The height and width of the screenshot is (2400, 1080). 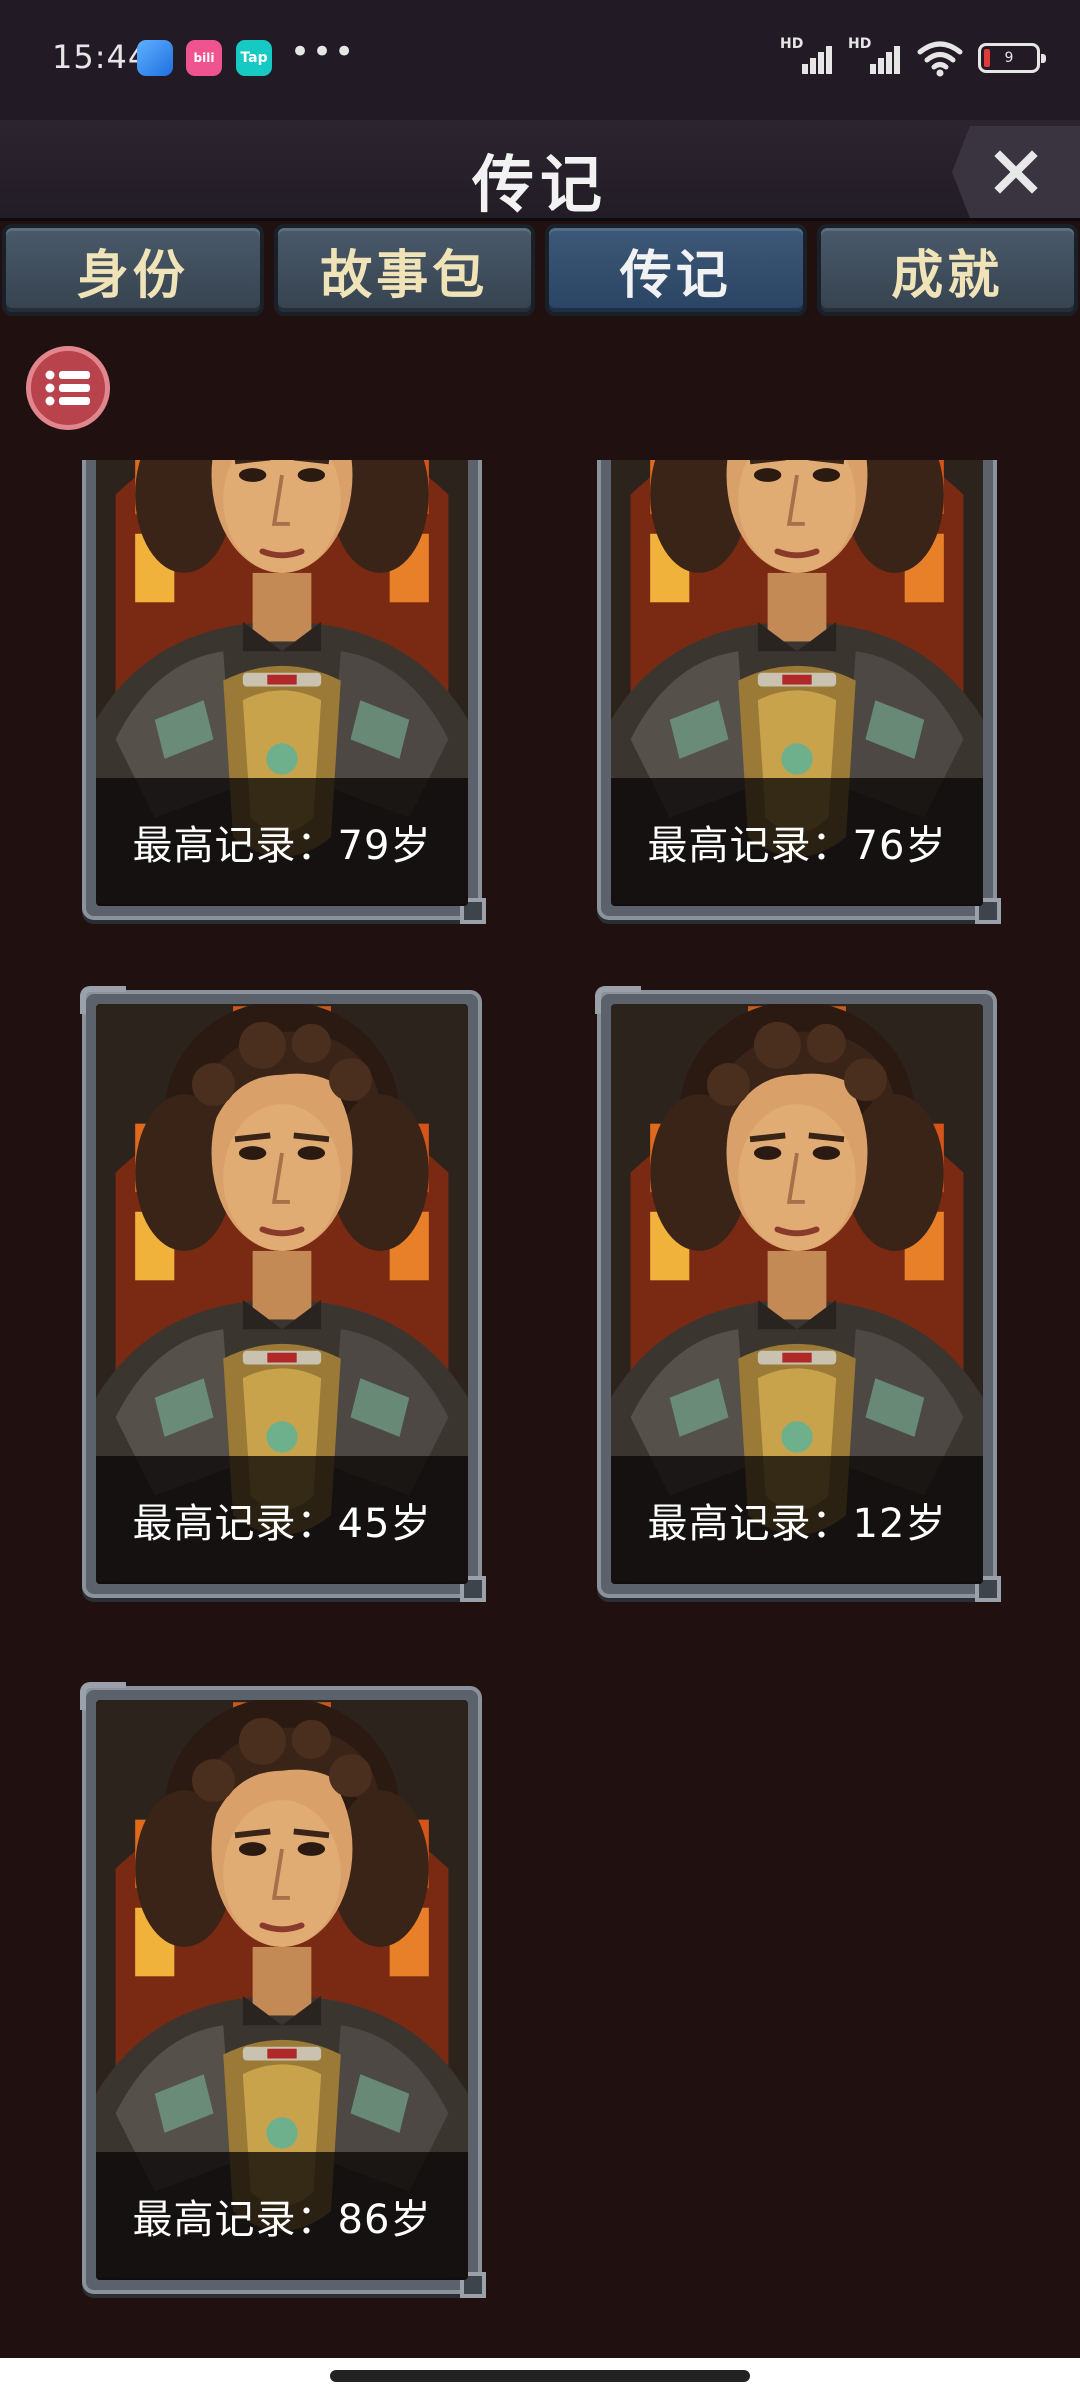 What do you see at coordinates (797, 842) in the screenshot?
I see `record-label: 最高记录：76岁` at bounding box center [797, 842].